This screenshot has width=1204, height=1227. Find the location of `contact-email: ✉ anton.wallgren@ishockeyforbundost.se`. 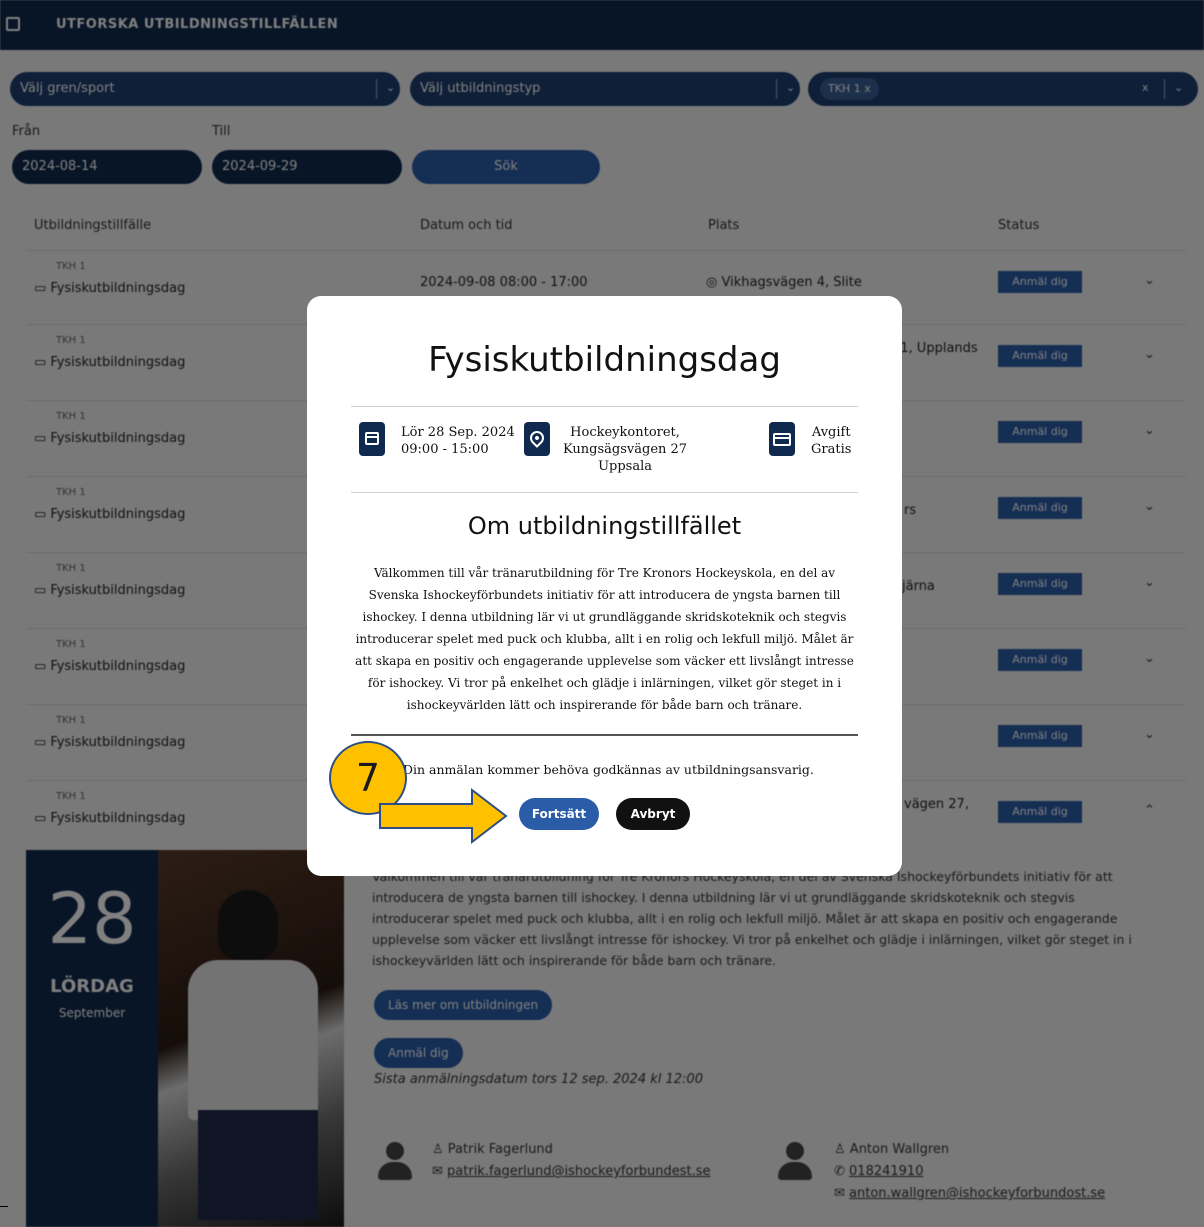

contact-email: ✉ anton.wallgren@ishockeyforbundost.se is located at coordinates (969, 1193).